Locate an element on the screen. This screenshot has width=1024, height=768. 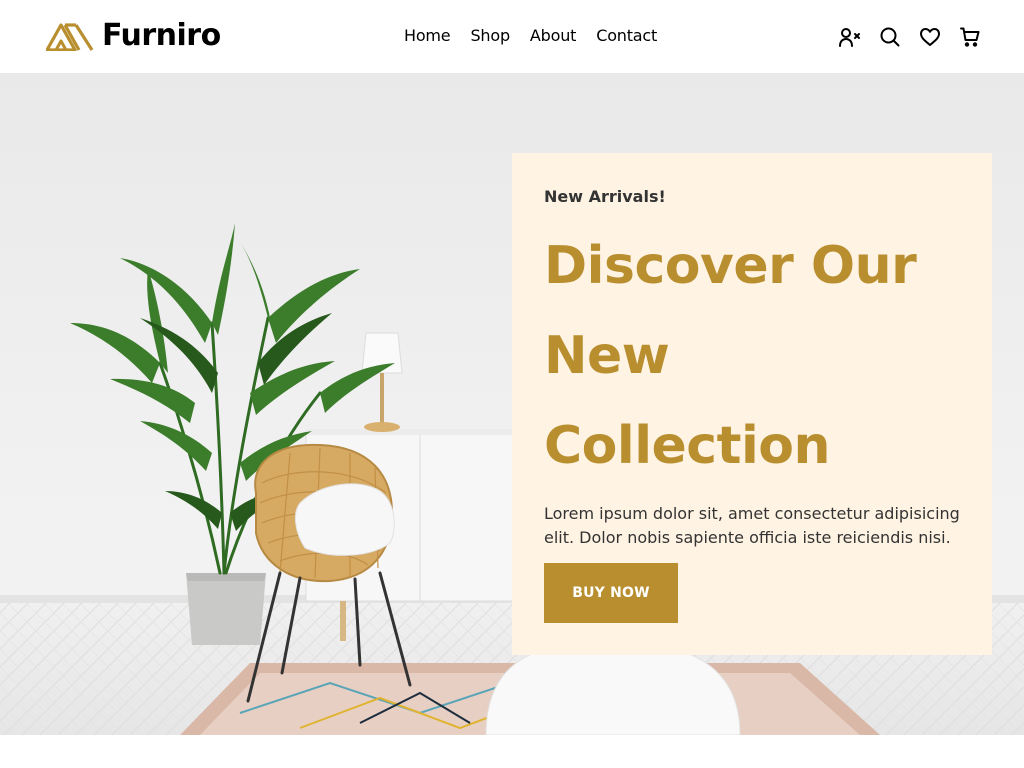
user-alert-icon is located at coordinates (849, 37).